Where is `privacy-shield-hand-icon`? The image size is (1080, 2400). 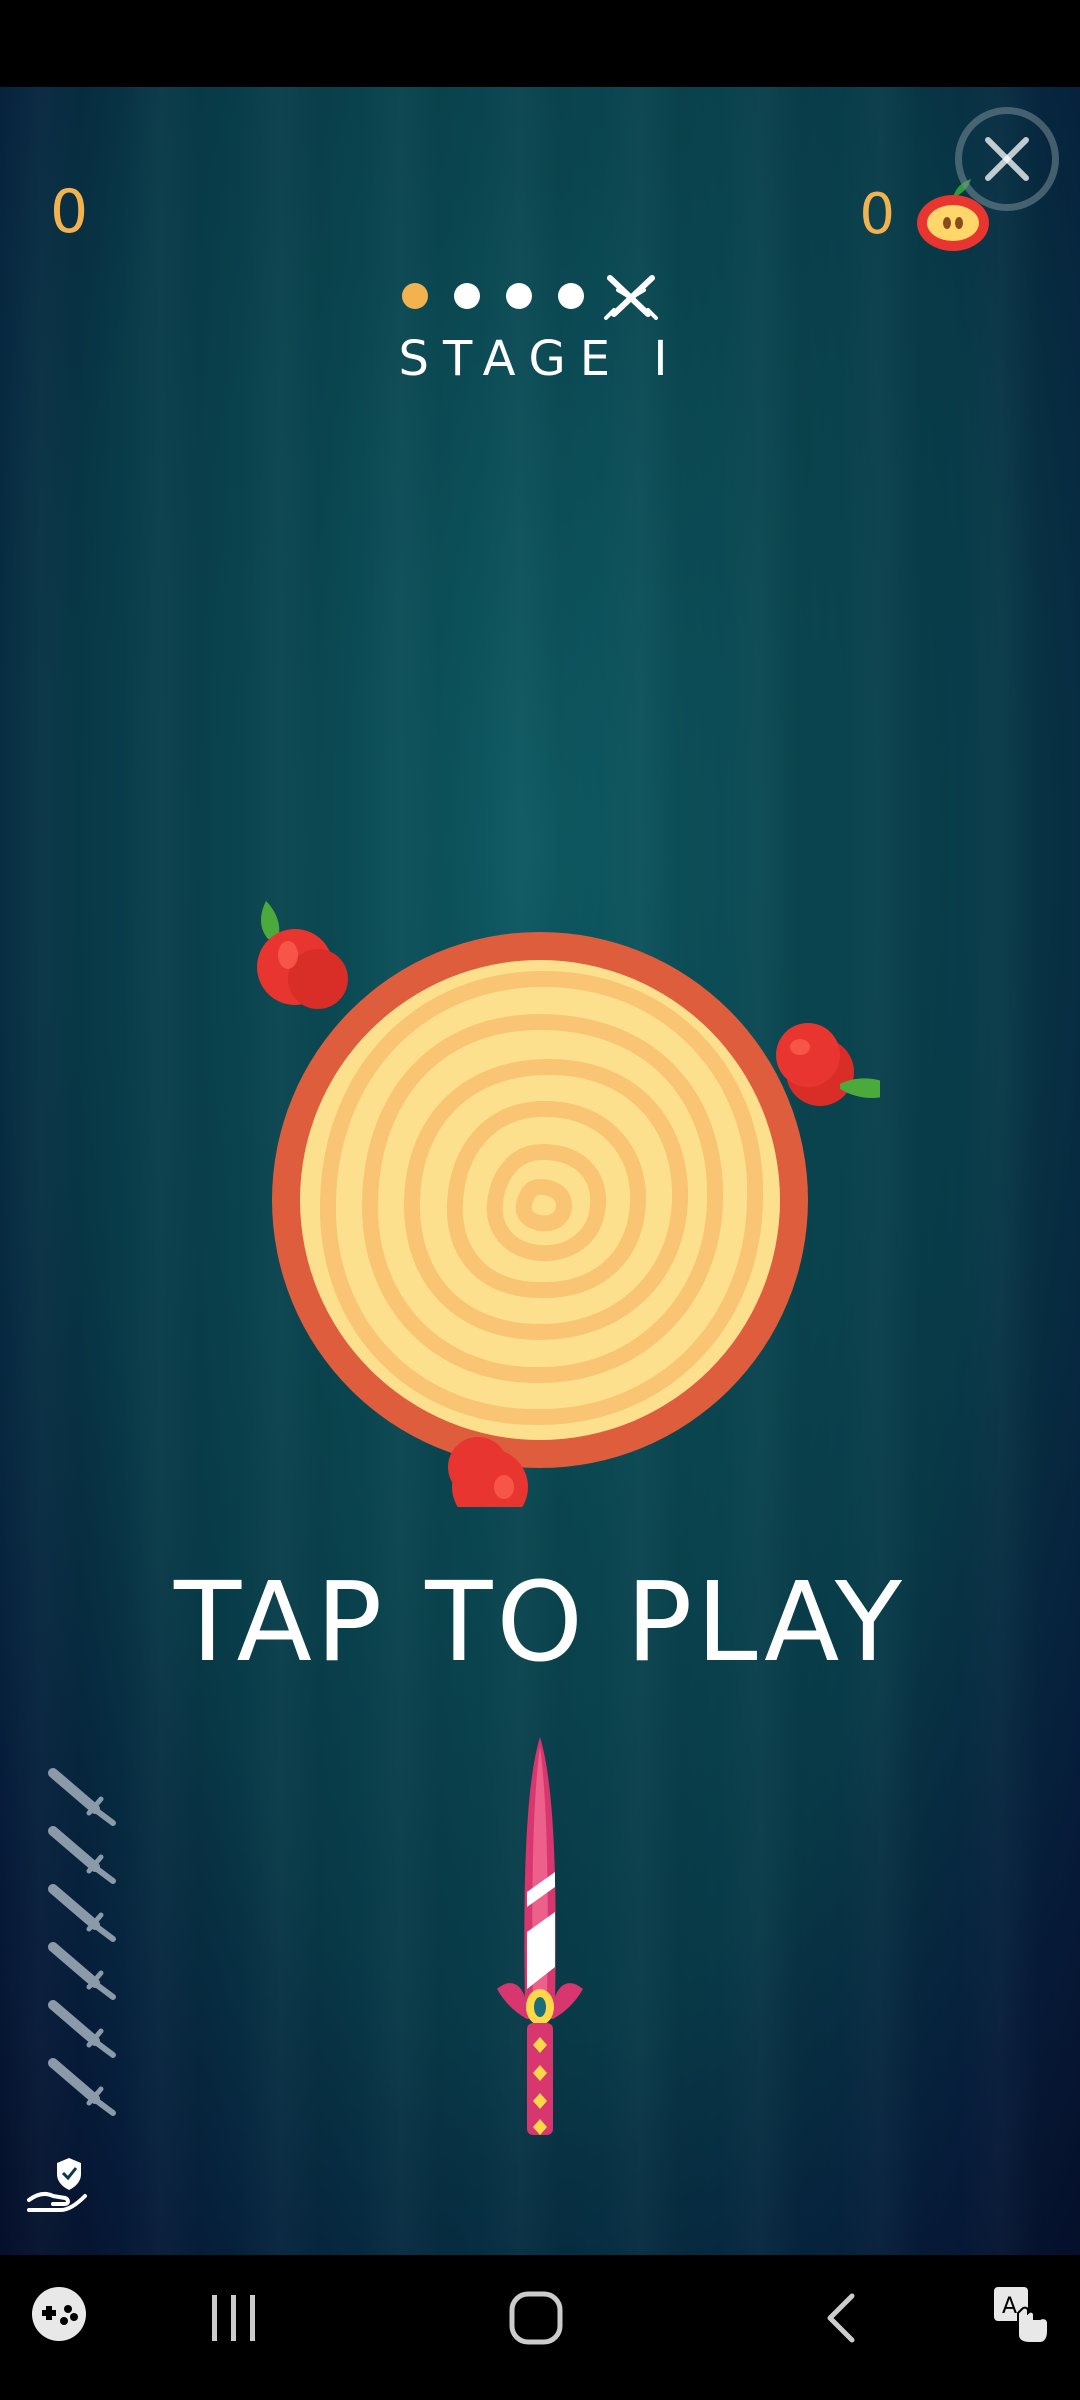
privacy-shield-hand-icon is located at coordinates (57, 2184).